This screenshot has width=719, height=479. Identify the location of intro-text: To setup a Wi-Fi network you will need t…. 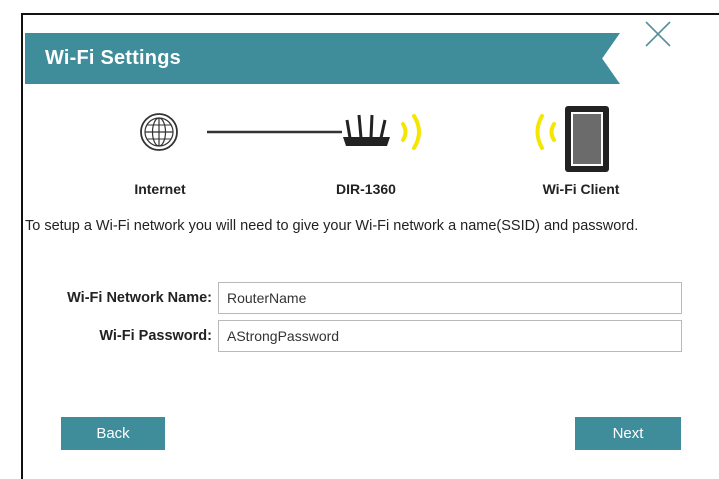
(332, 226).